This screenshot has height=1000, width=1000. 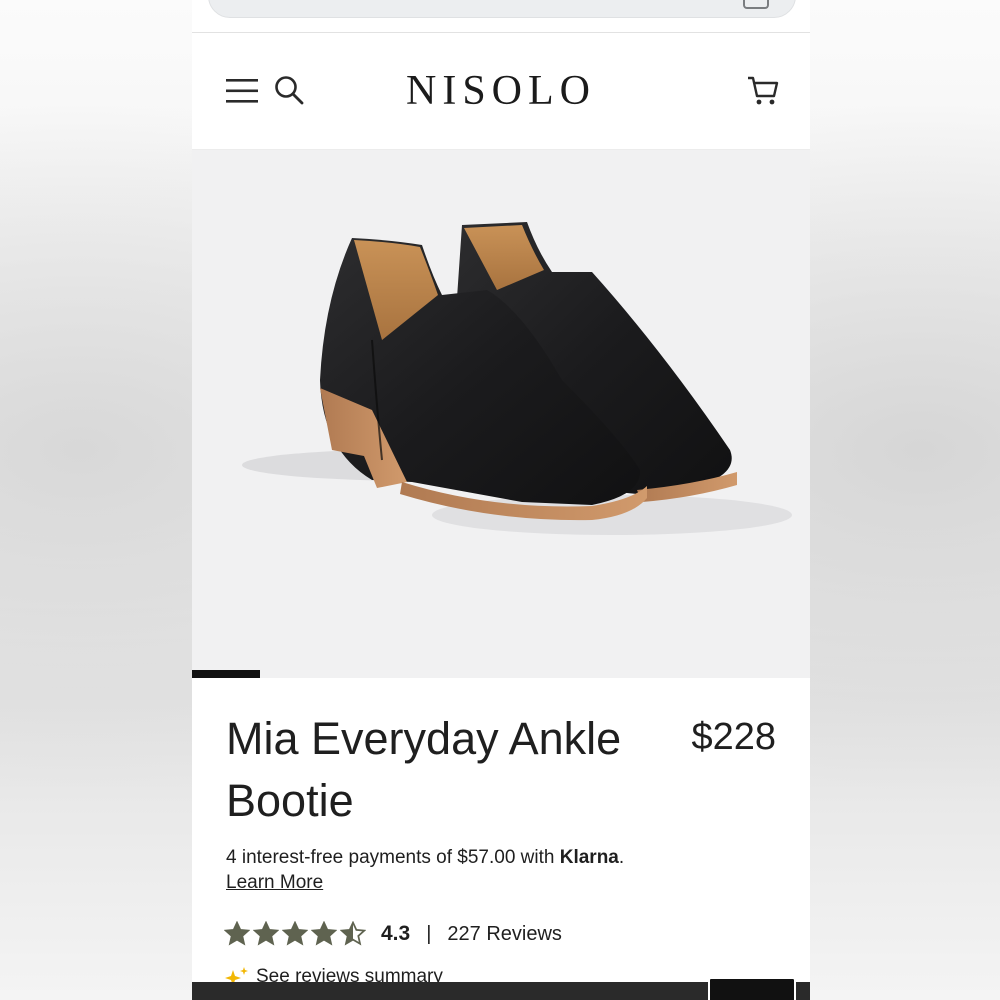 I want to click on brand-logo: NISOLO, so click(x=501, y=91).